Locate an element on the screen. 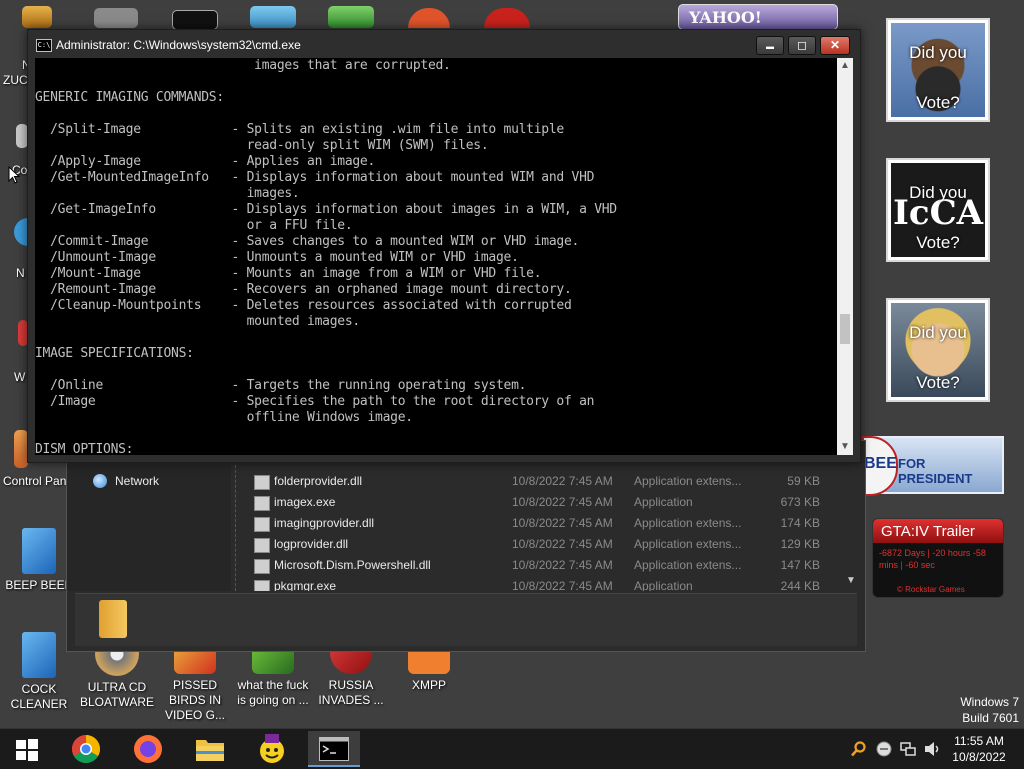 This screenshot has width=1024, height=769. chrome-button is located at coordinates (86, 749).